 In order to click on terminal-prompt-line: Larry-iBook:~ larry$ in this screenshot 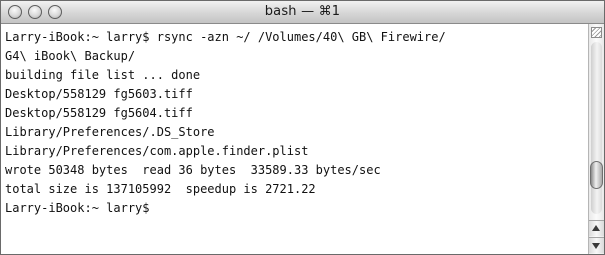, I will do `click(77, 208)`.